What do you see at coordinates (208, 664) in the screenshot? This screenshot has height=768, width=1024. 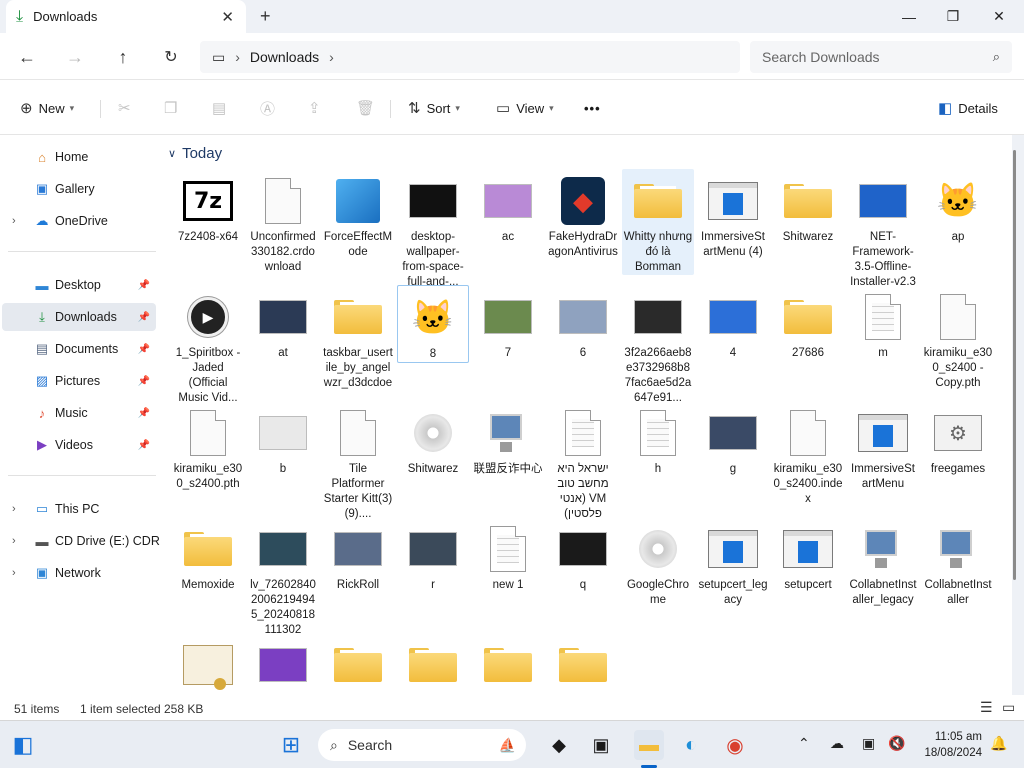 I see `file-item: penis` at bounding box center [208, 664].